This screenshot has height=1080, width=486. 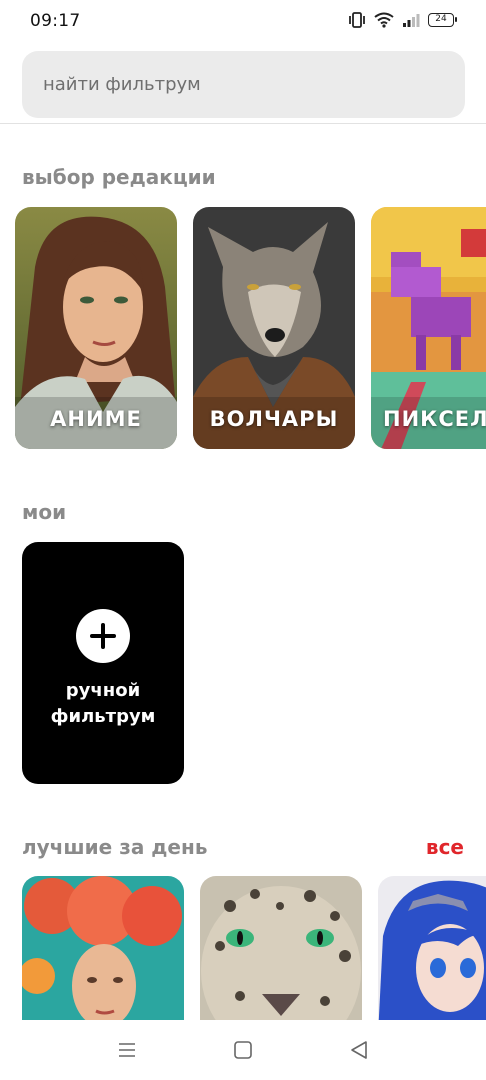 I want to click on status-time: 09:17, so click(x=55, y=21).